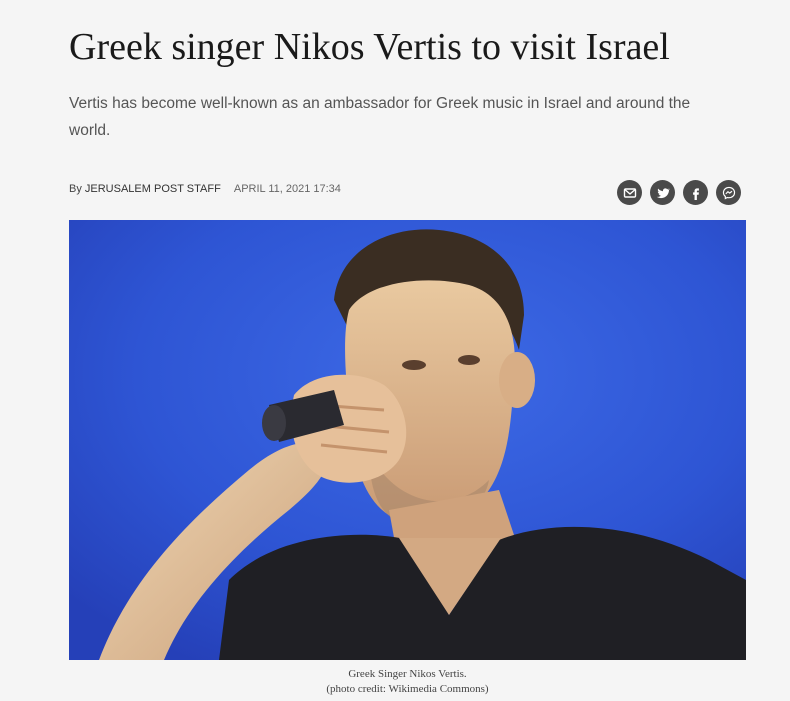  I want to click on twitter-icon, so click(663, 192).